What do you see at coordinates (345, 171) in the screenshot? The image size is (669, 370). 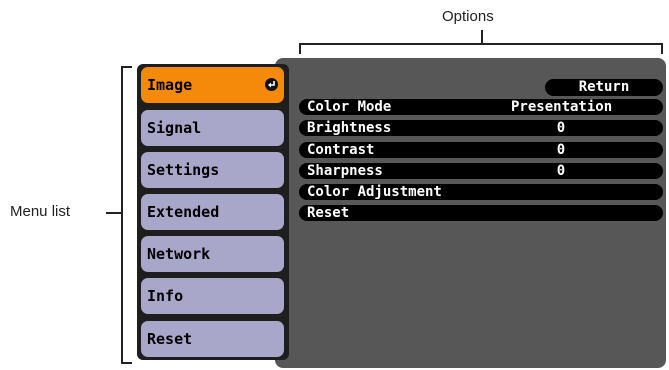 I see `option-label: Sharpness` at bounding box center [345, 171].